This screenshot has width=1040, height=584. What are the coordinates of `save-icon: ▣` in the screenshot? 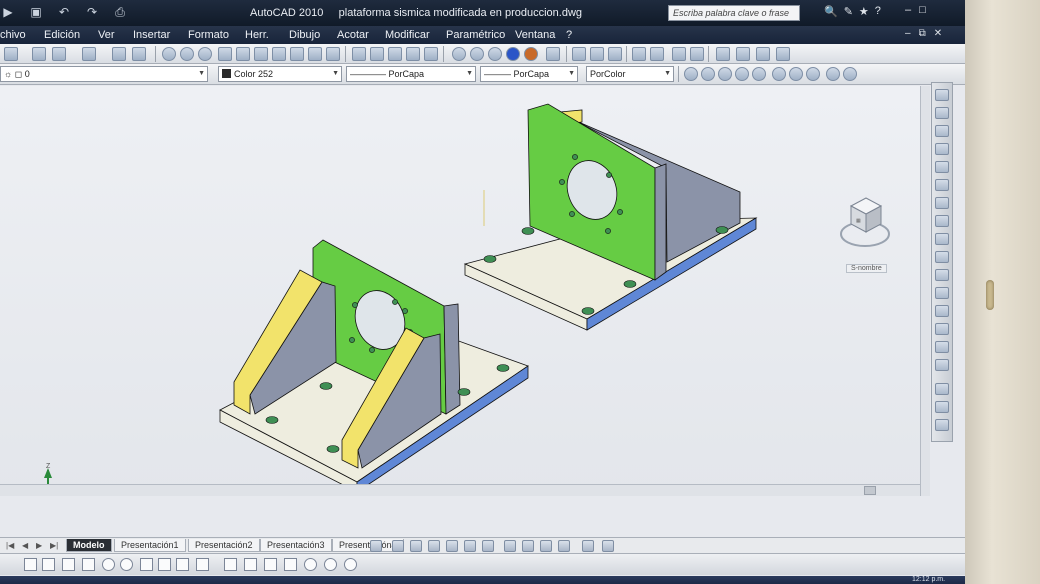 It's located at (36, 12).